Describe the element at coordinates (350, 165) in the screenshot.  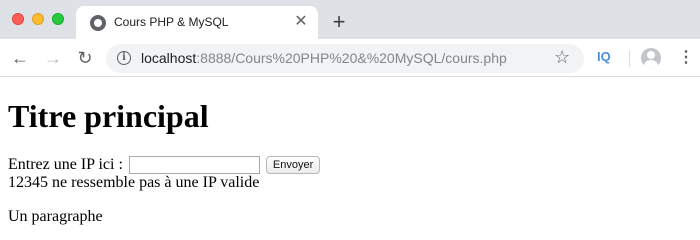
I see `ip-form: Entrez une IP ici : Envoyer` at that location.